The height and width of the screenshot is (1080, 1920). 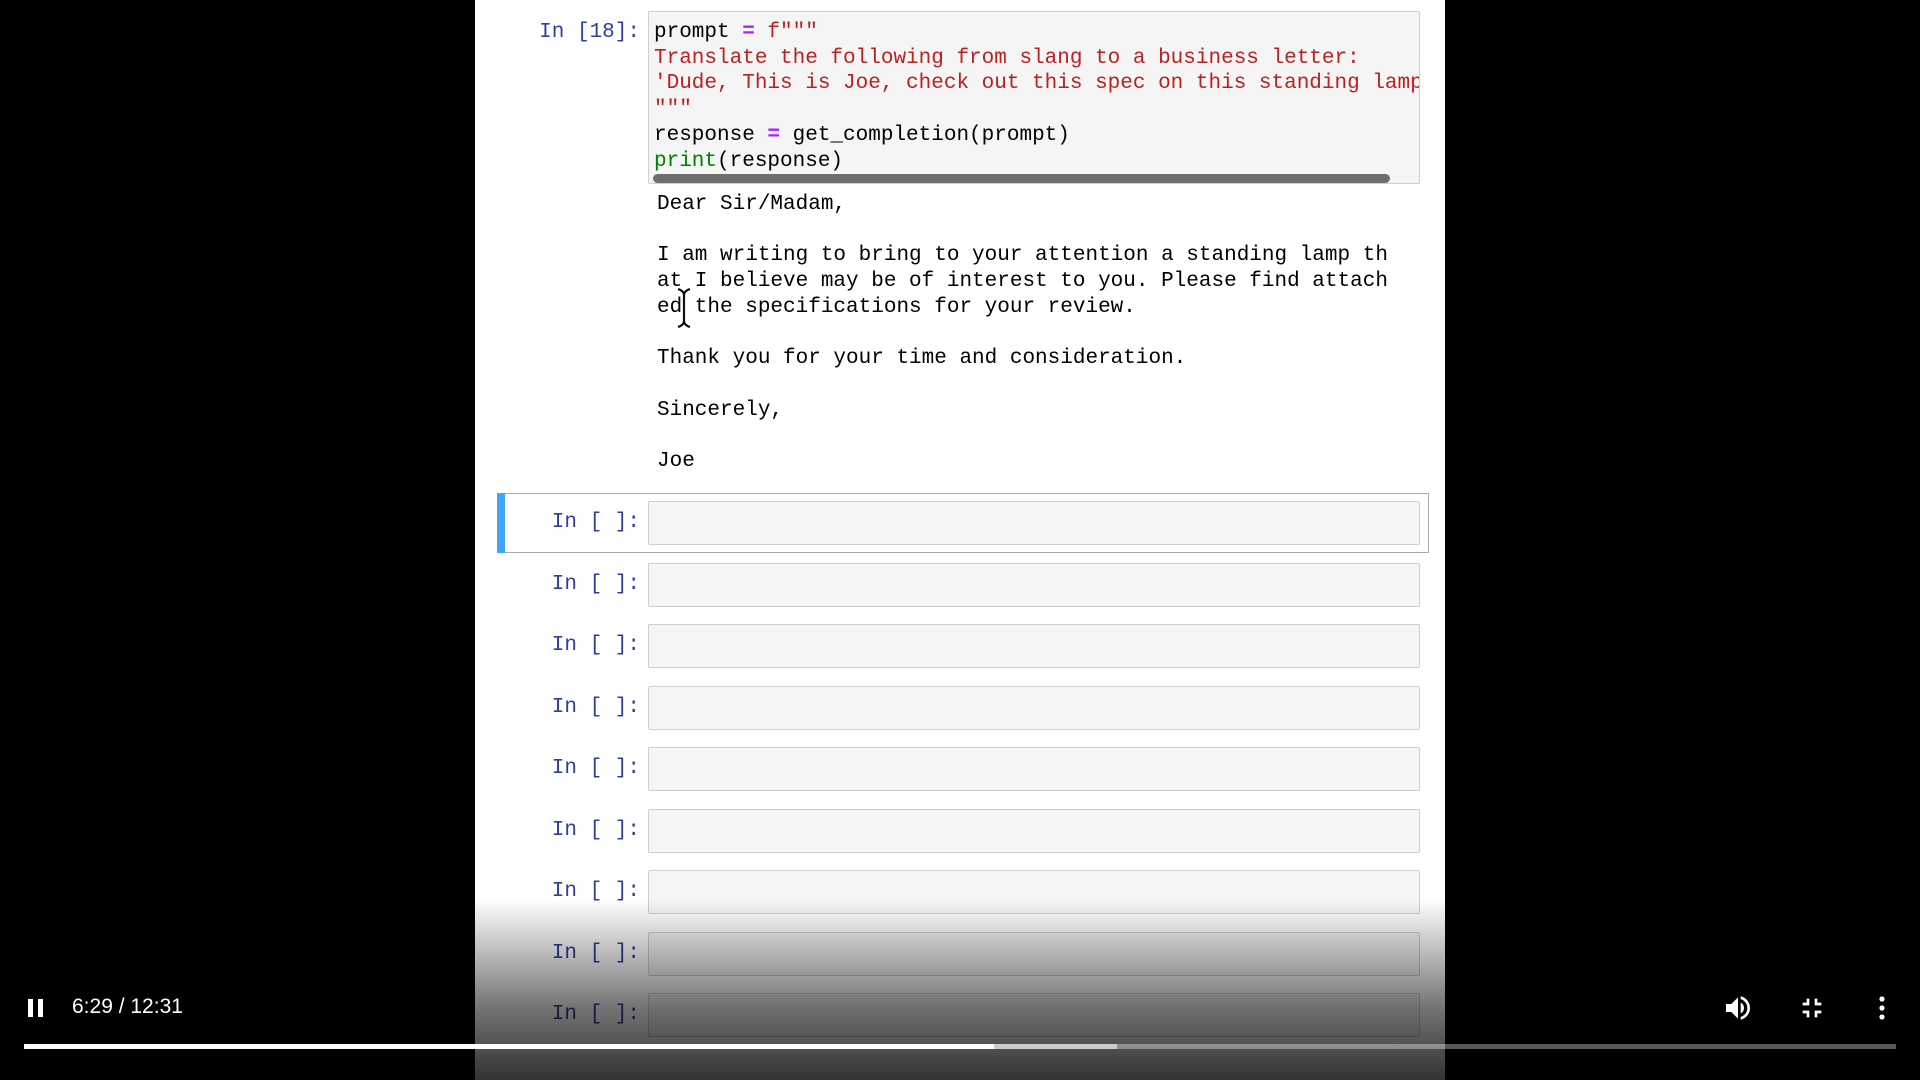 I want to click on code-token: """, so click(x=673, y=110).